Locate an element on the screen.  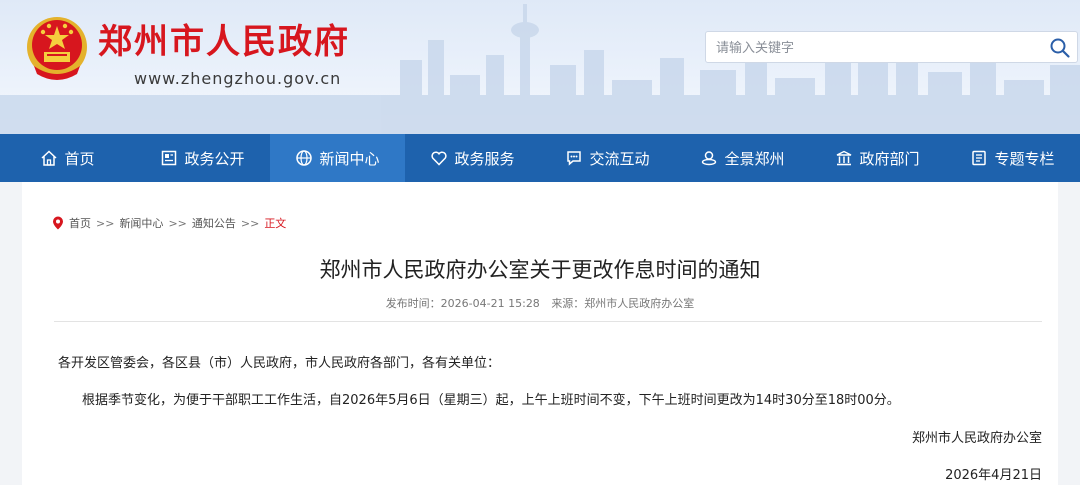
nav-item-label: 专题专栏 is located at coordinates (1024, 158).